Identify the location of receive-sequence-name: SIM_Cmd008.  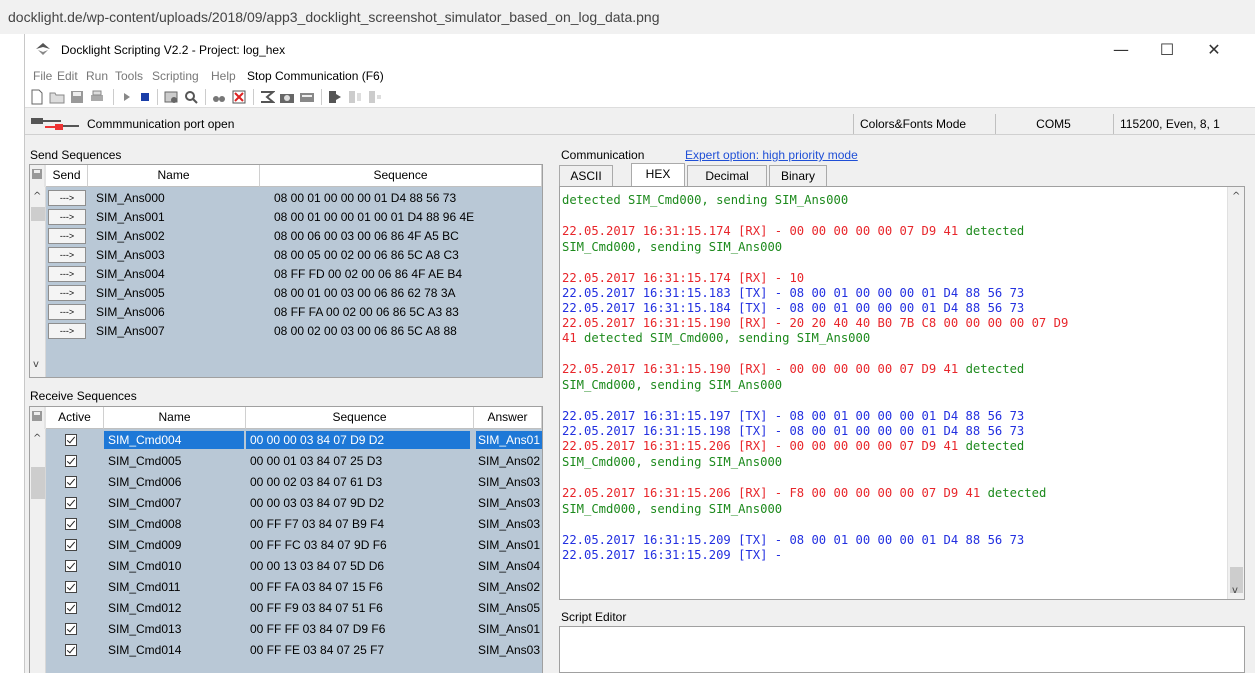
(174, 524).